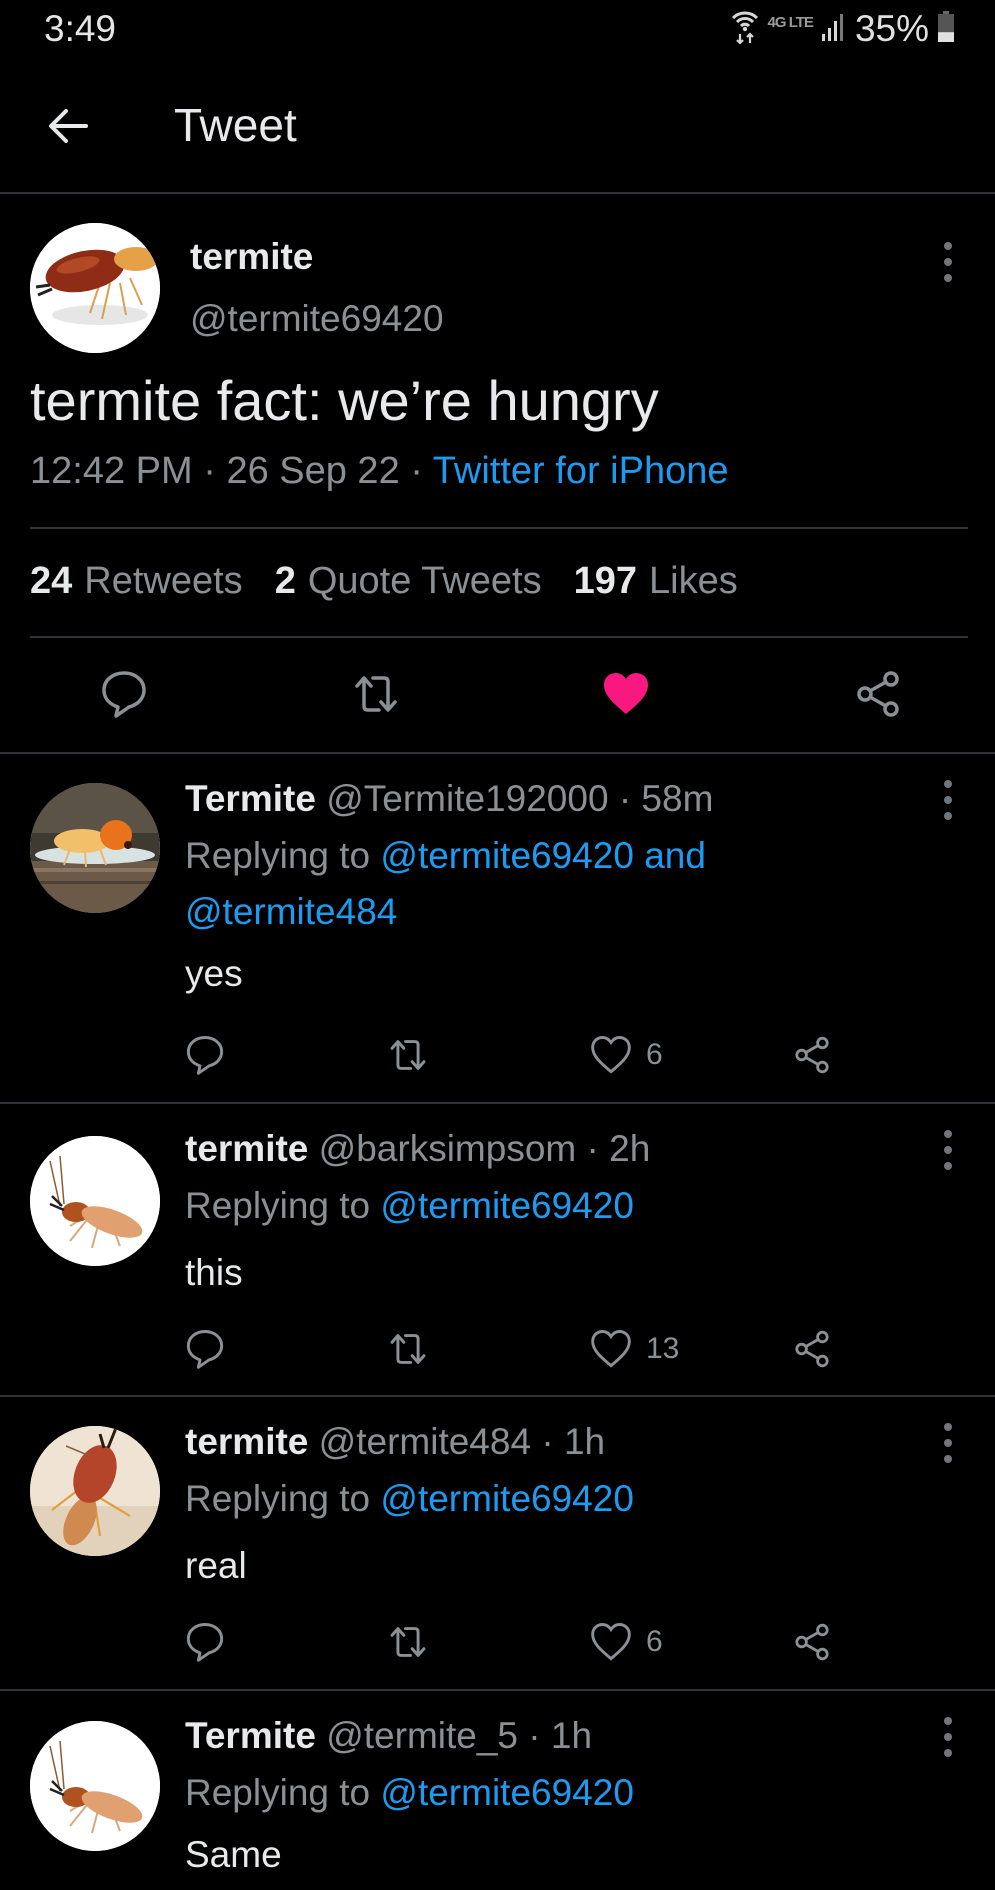 Image resolution: width=995 pixels, height=1890 pixels. What do you see at coordinates (656, 581) in the screenshot?
I see `likes-stat: 197 Likes` at bounding box center [656, 581].